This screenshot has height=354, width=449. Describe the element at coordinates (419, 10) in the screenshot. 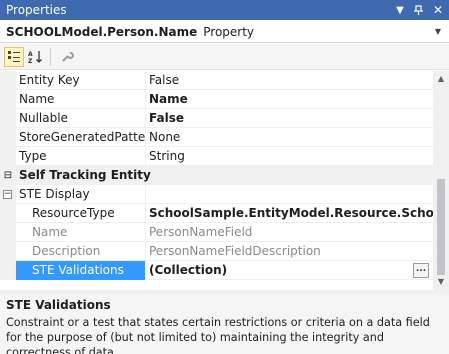

I see `pin-icon` at that location.